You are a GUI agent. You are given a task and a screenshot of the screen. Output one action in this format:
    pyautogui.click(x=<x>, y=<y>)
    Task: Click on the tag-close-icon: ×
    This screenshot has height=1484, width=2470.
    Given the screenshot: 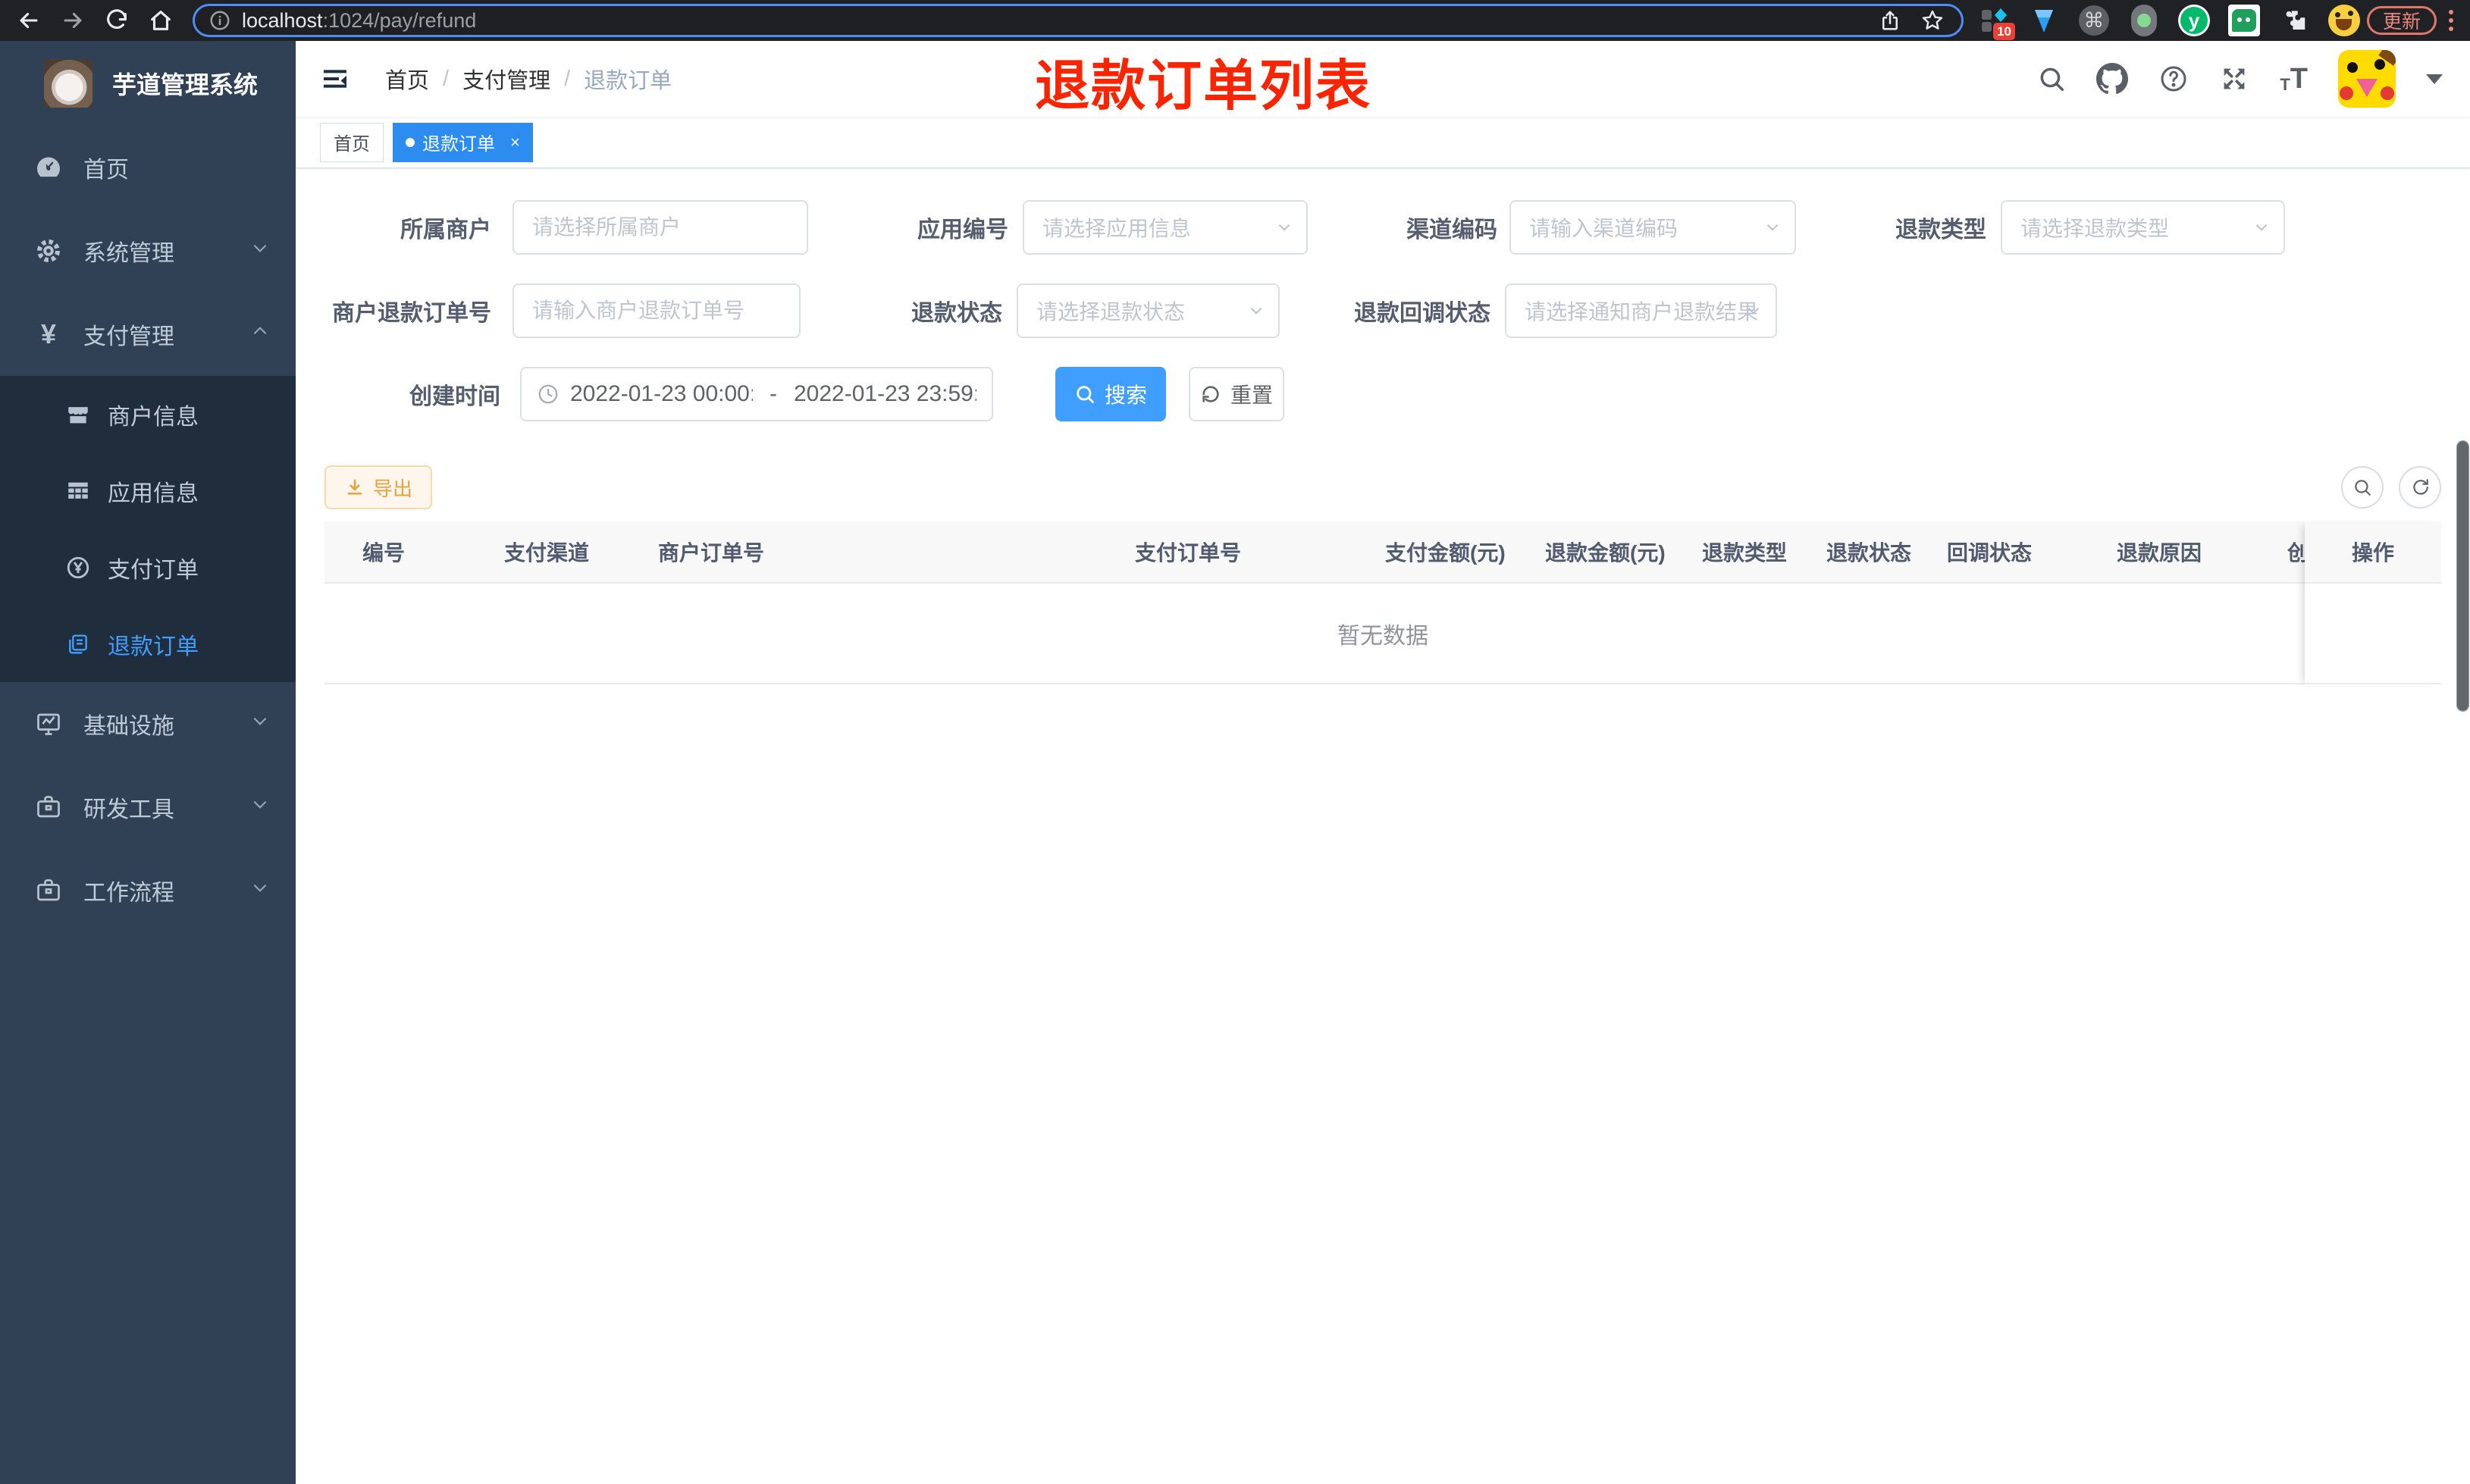 What is the action you would take?
    pyautogui.click(x=515, y=142)
    